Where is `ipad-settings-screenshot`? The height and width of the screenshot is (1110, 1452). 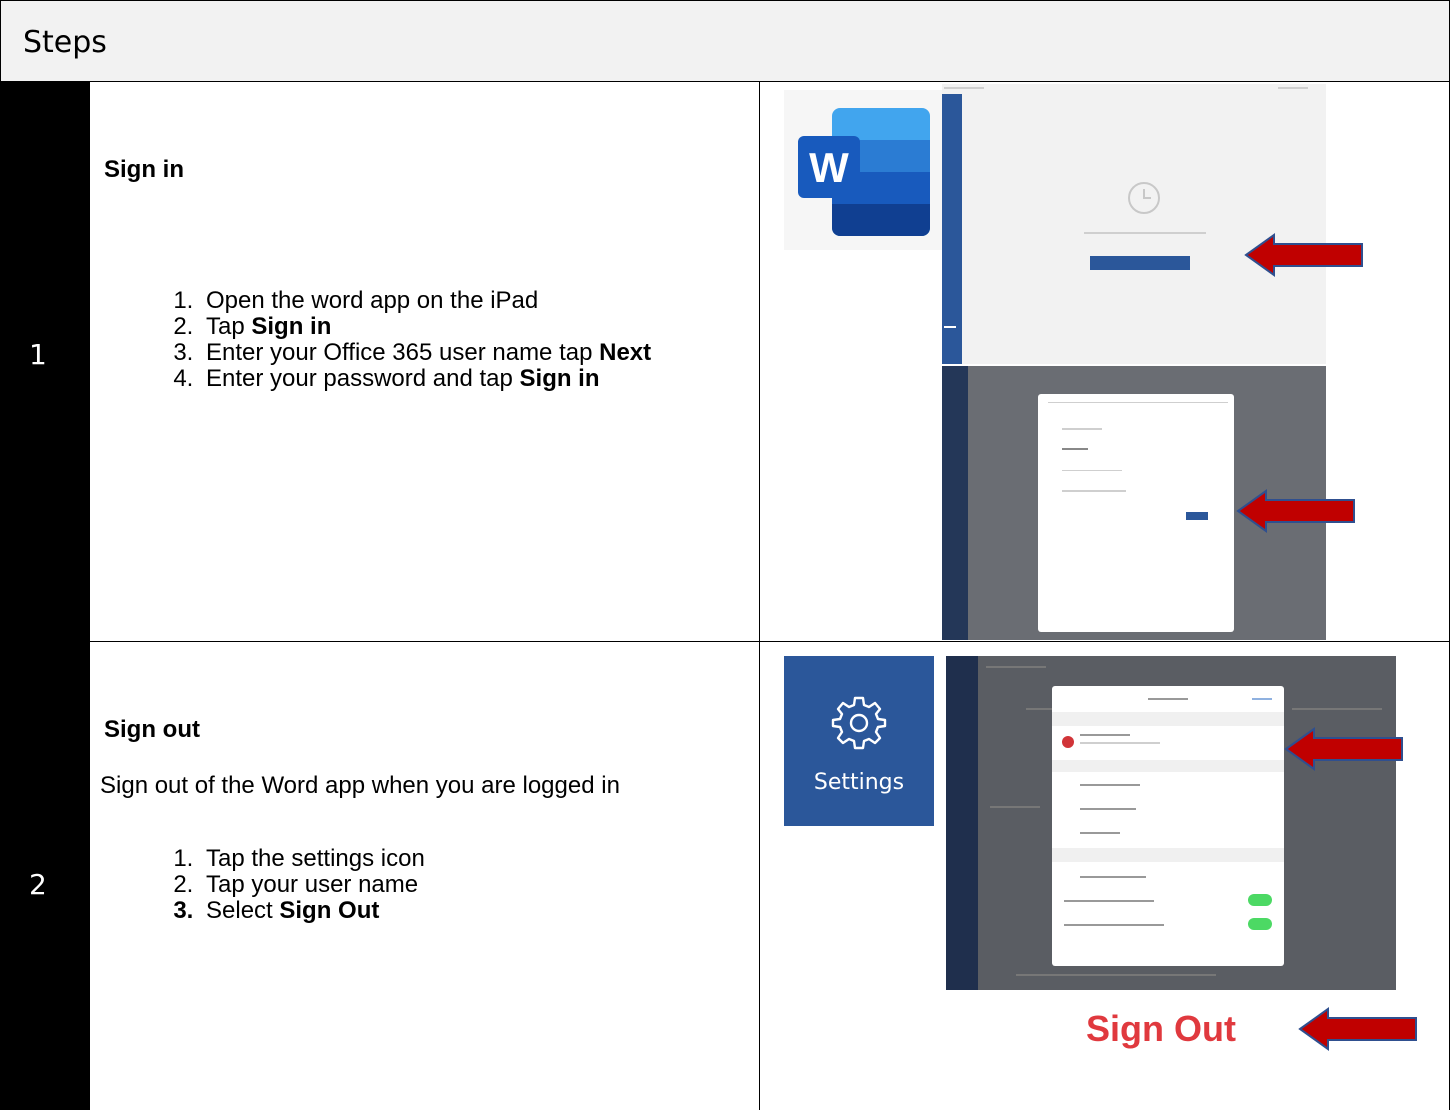 ipad-settings-screenshot is located at coordinates (1171, 823).